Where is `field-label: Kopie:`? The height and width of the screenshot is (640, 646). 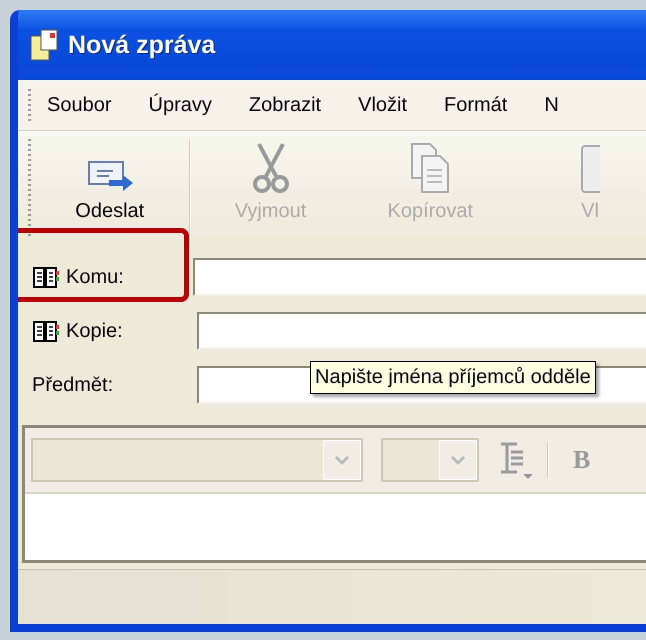
field-label: Kopie: is located at coordinates (94, 331).